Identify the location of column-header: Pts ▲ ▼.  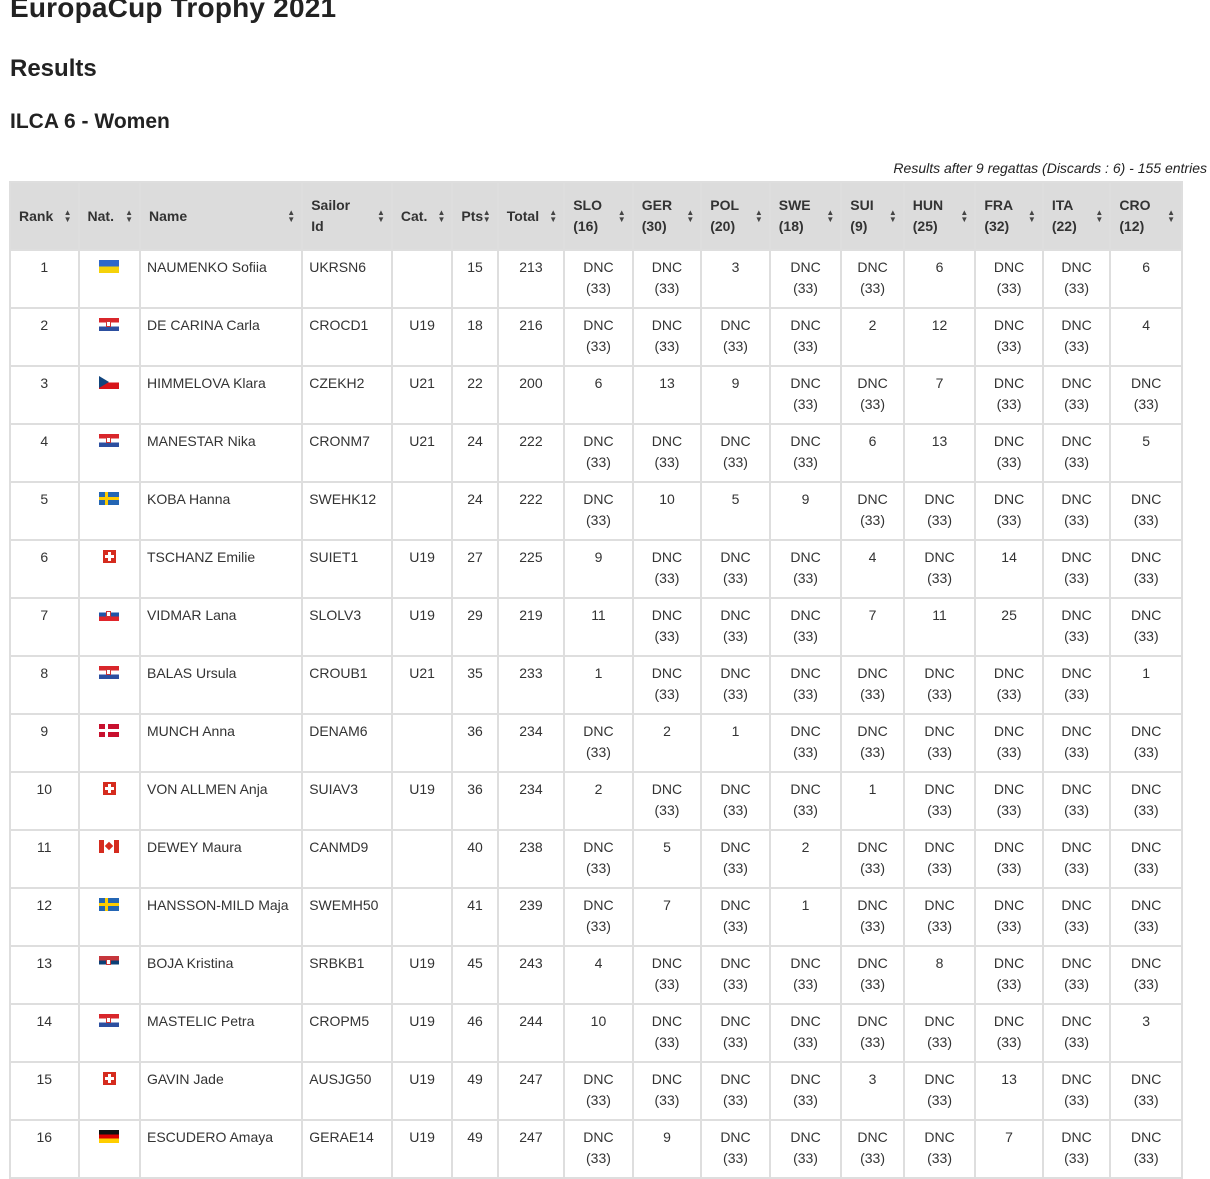
(475, 216).